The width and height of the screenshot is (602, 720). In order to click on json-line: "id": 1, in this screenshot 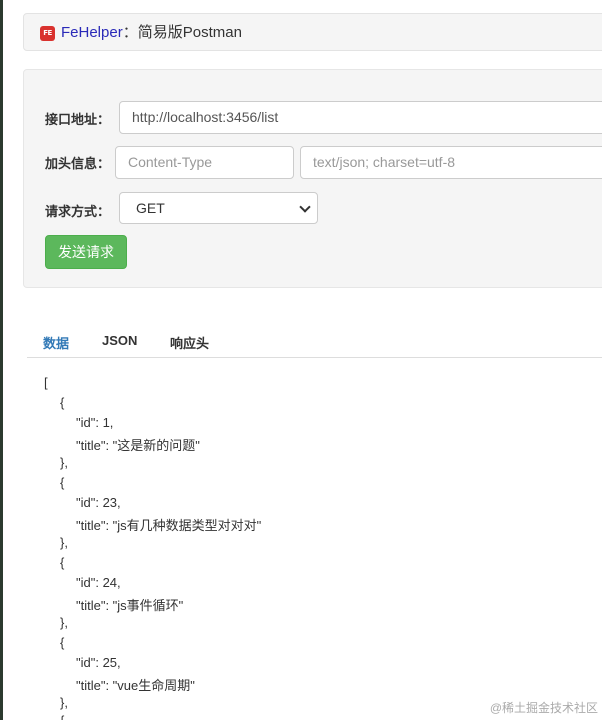, I will do `click(95, 422)`.